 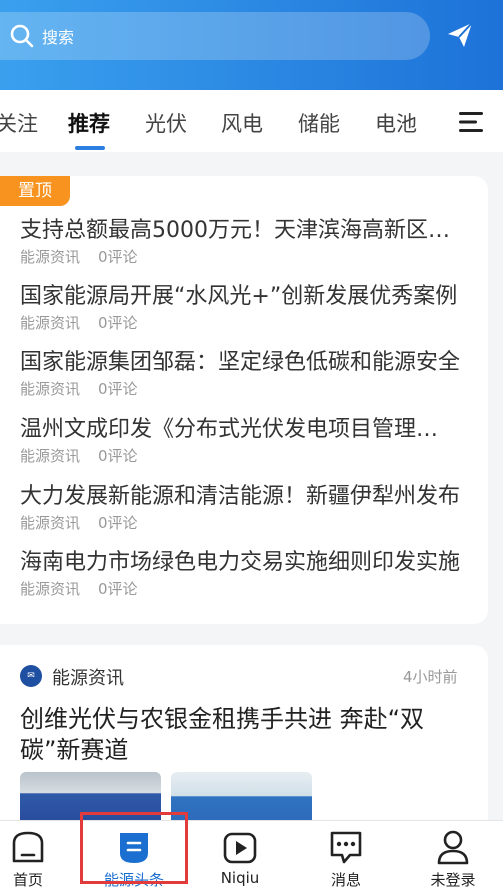 I want to click on nav-profile: 未登录, so click(x=453, y=855).